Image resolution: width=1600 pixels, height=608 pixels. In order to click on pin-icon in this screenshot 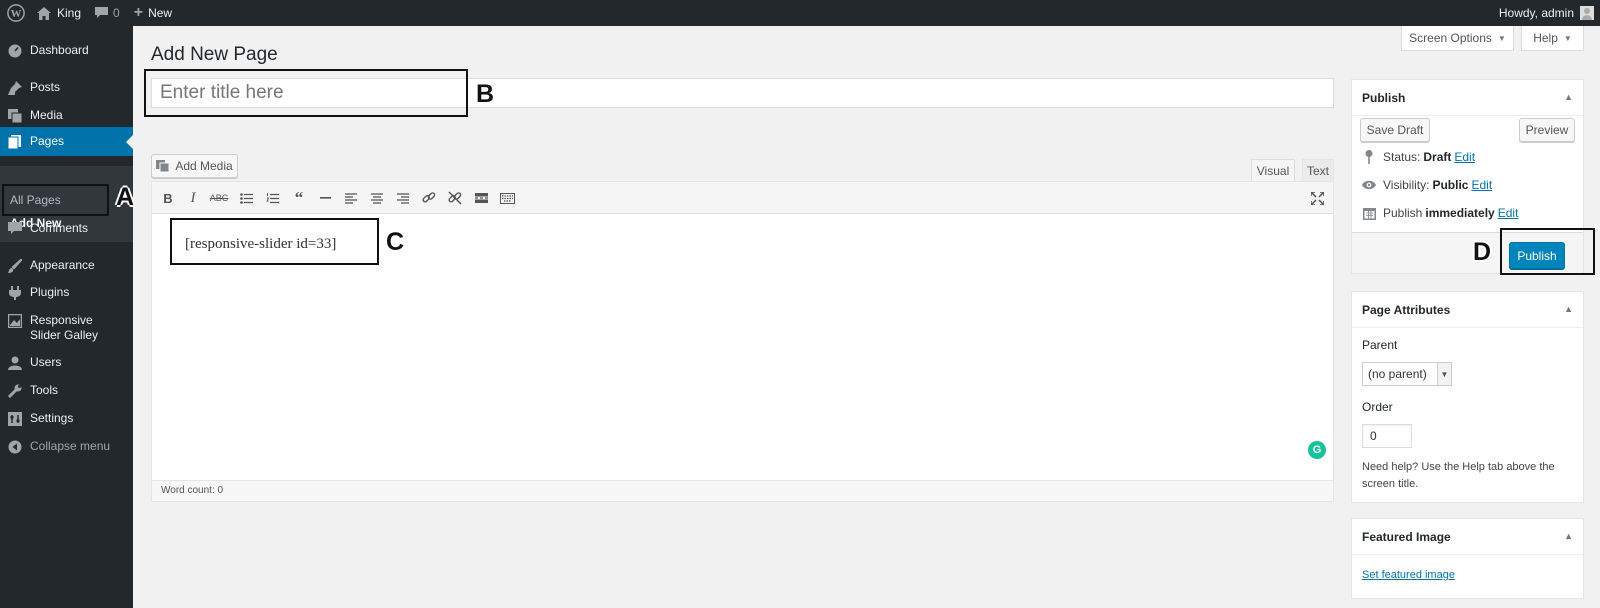, I will do `click(15, 87)`.